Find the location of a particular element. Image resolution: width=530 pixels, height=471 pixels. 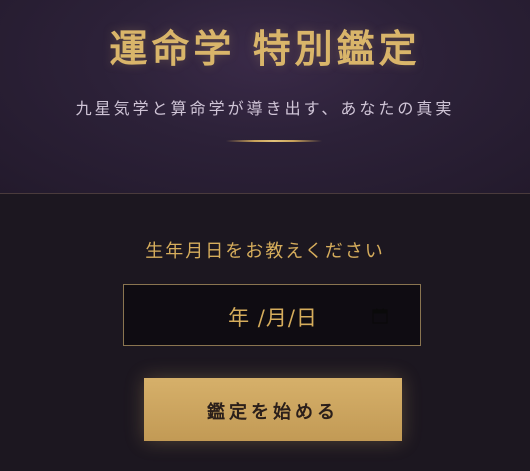

birthdate-input: 年 /月/日 is located at coordinates (272, 315).